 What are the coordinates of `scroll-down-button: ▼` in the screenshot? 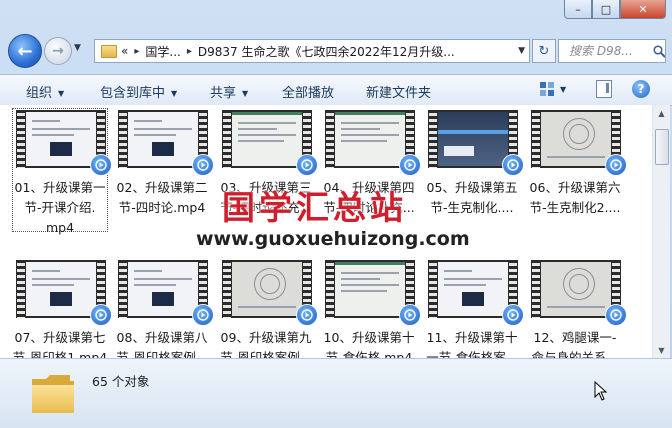 It's located at (661, 350).